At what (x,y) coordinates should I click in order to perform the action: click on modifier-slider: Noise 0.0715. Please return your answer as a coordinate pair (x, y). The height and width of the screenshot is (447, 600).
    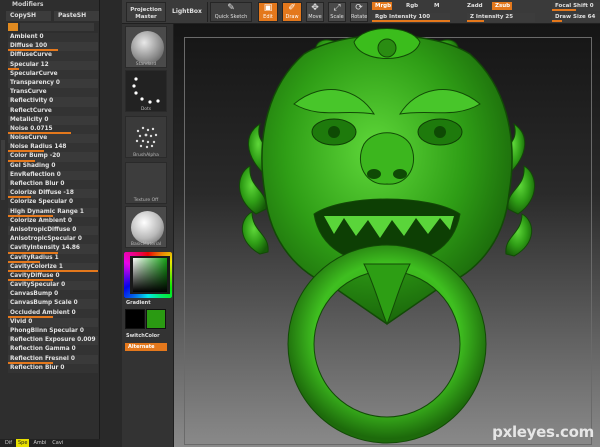
    Looking at the image, I should click on (53, 129).